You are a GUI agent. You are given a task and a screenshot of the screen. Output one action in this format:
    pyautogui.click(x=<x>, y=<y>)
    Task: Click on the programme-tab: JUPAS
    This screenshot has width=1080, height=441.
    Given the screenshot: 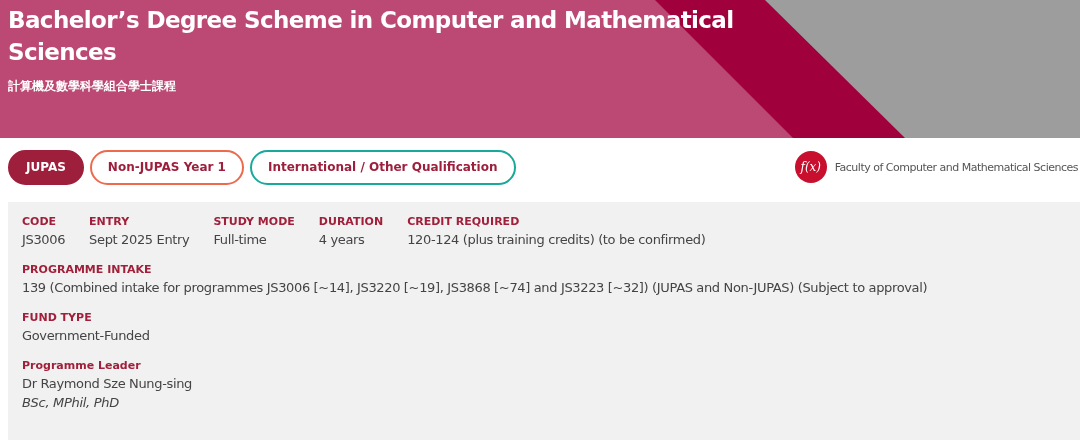 What is the action you would take?
    pyautogui.click(x=46, y=167)
    